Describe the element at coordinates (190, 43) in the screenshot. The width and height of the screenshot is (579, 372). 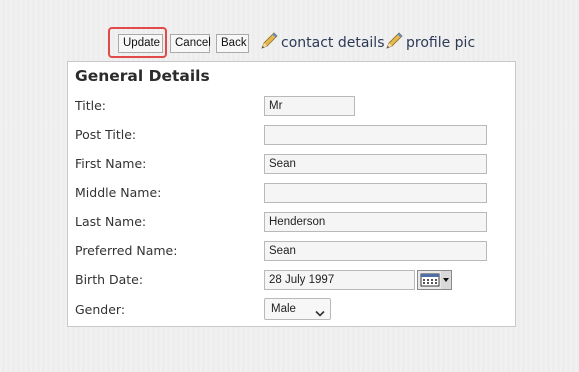
I see `cancel-button: Cancel` at that location.